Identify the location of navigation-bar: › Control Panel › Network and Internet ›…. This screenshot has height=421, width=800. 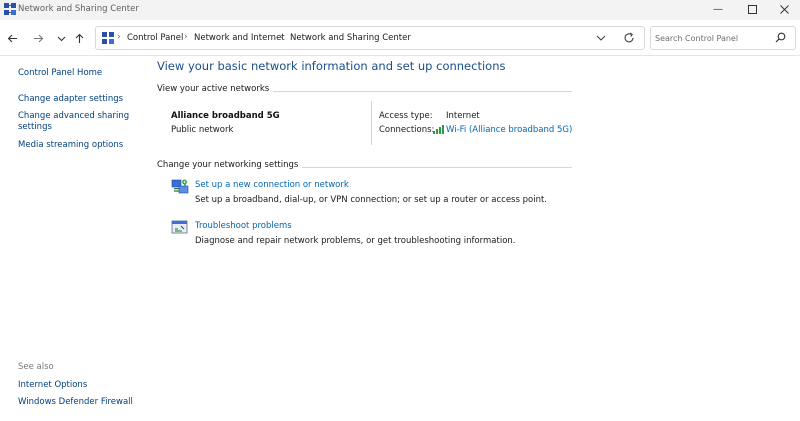
(400, 38).